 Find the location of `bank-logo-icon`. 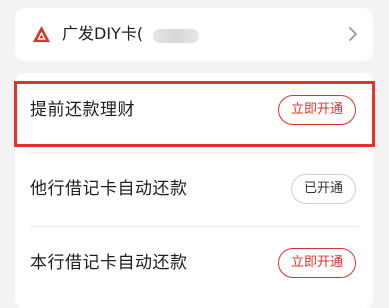

bank-logo-icon is located at coordinates (41, 34).